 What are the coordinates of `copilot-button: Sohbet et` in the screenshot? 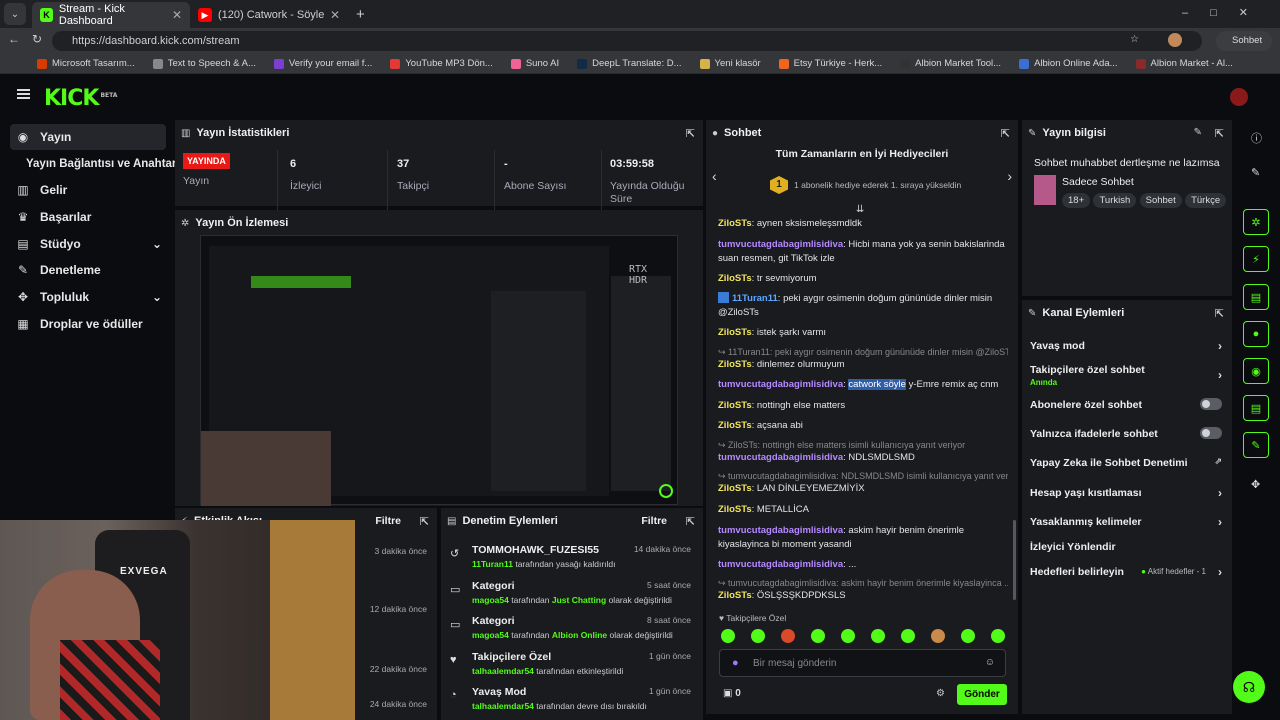 It's located at (1244, 48).